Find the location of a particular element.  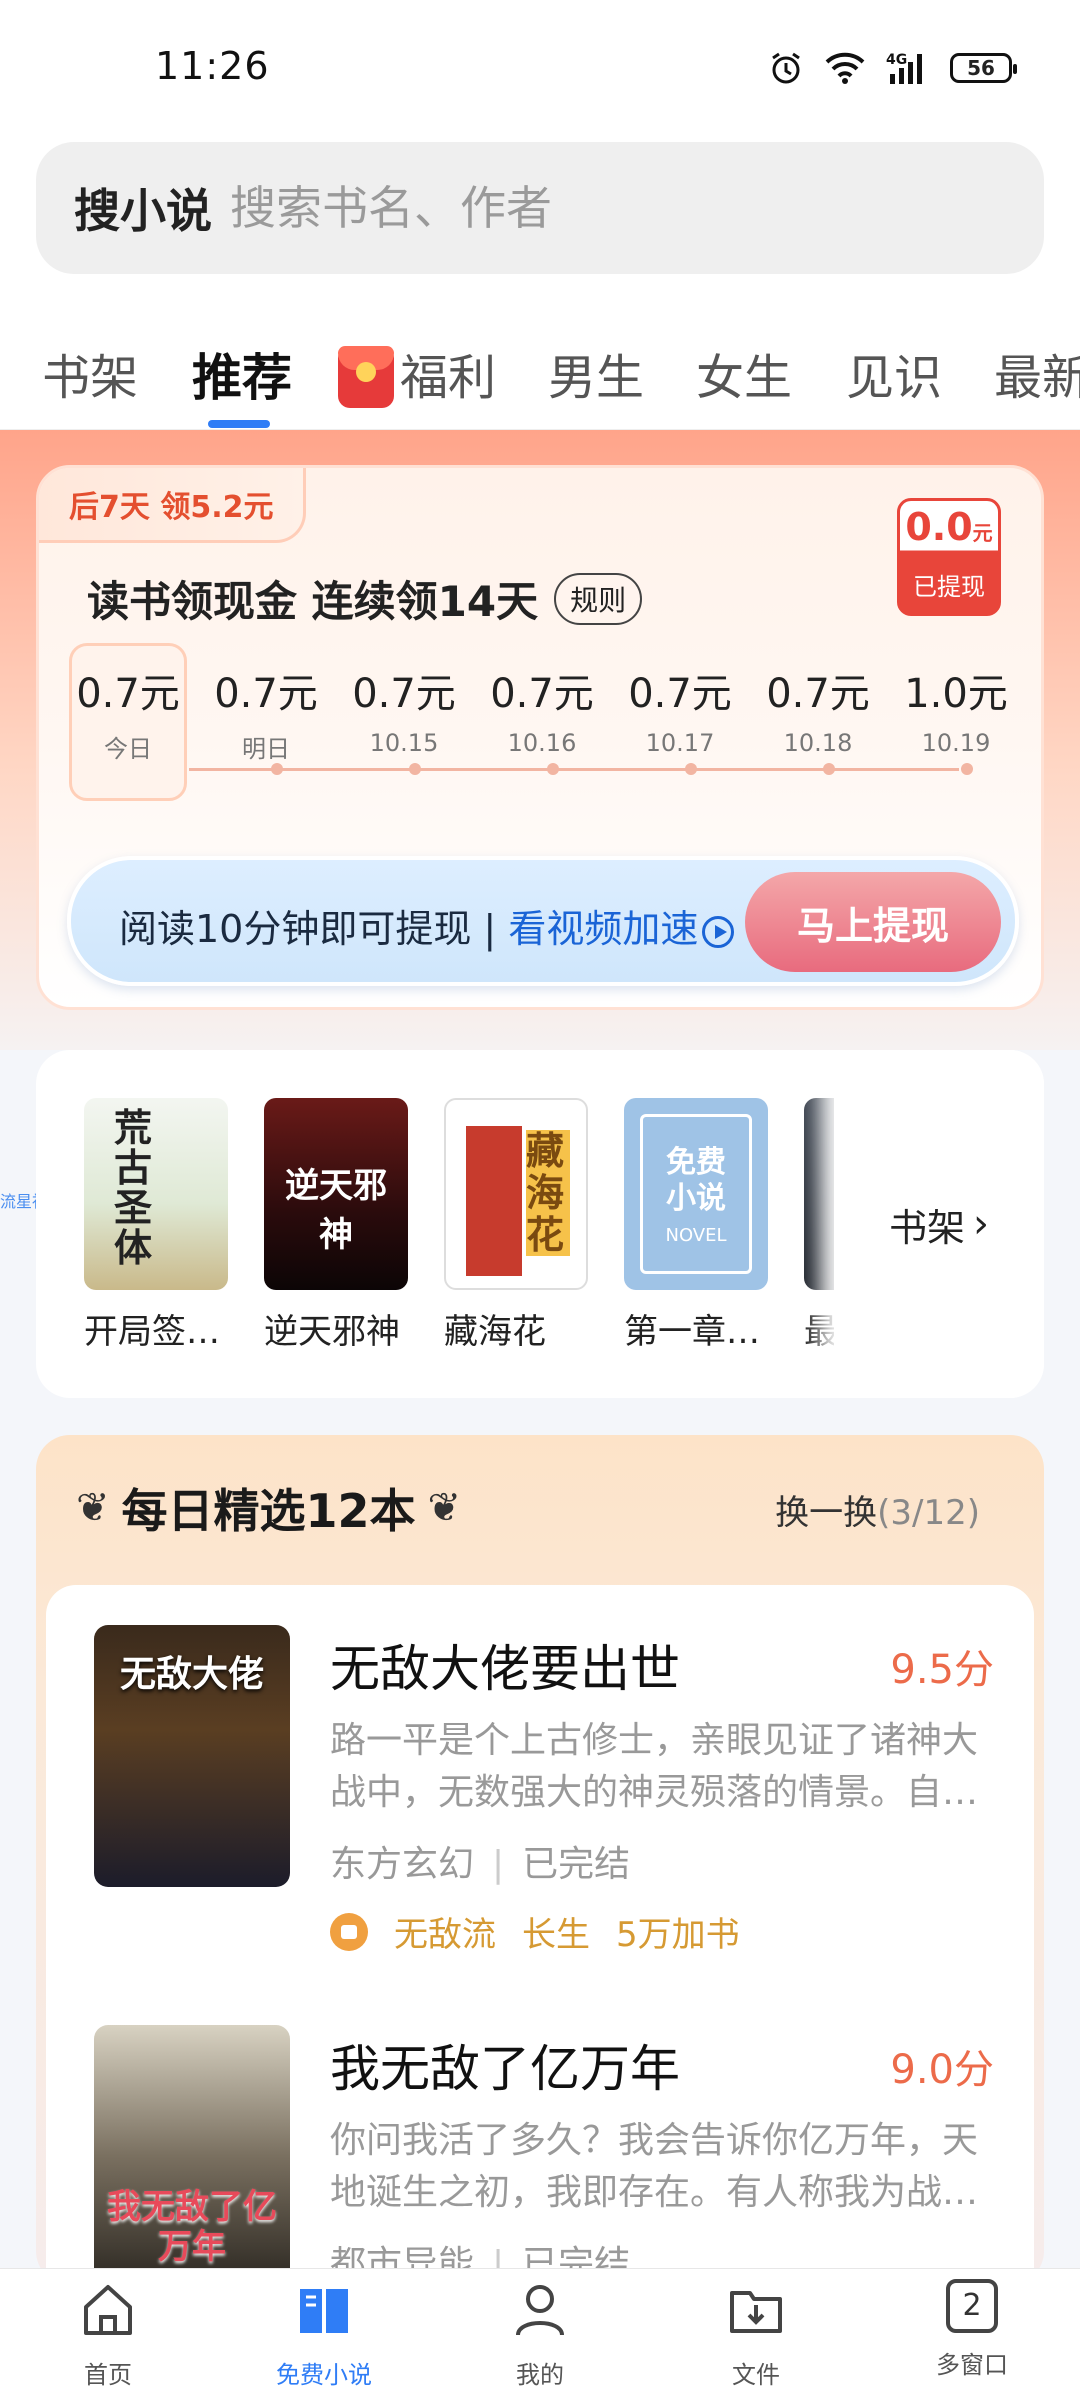

nav-multi-window-label: 多窗口 is located at coordinates (972, 2365).